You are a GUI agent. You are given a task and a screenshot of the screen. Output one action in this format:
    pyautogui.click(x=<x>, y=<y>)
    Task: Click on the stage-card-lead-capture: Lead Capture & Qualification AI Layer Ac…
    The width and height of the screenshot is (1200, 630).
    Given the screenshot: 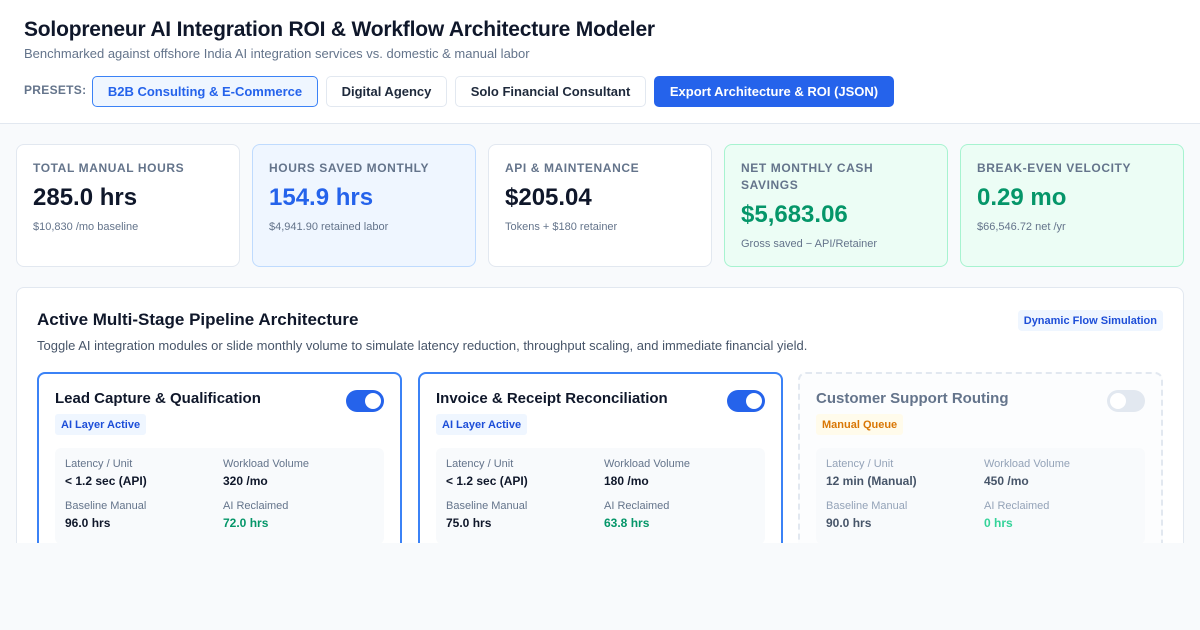 What is the action you would take?
    pyautogui.click(x=219, y=472)
    